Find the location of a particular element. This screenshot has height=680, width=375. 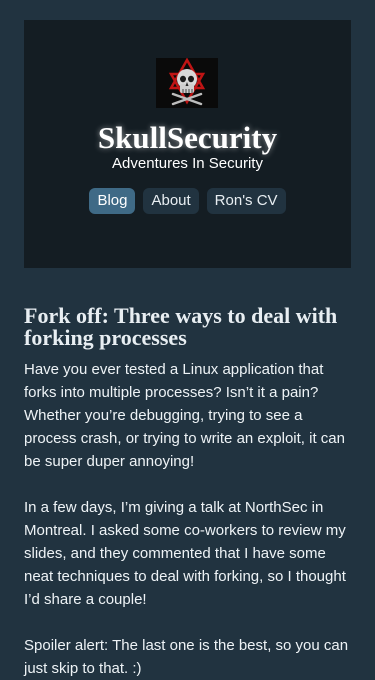

main-nav: Blog About Ron's CV is located at coordinates (187, 201).